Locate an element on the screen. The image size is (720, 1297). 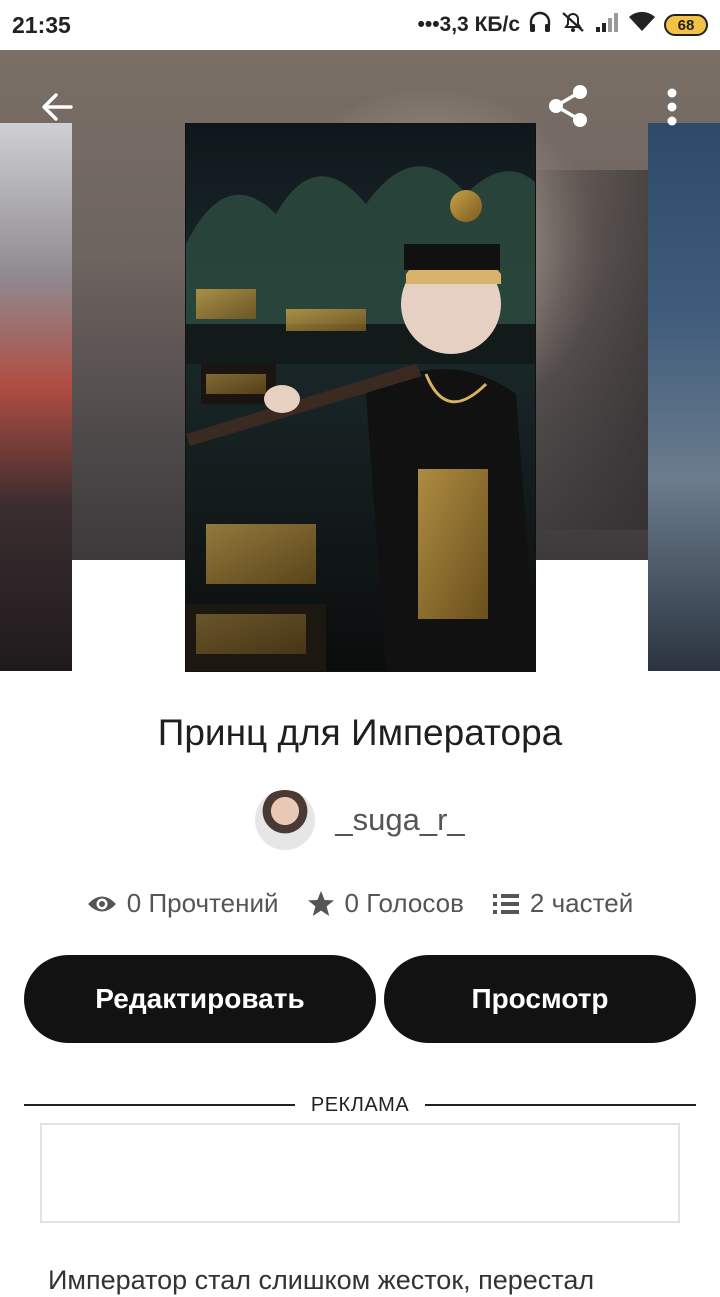
view-button: Просмотр is located at coordinates (540, 999).